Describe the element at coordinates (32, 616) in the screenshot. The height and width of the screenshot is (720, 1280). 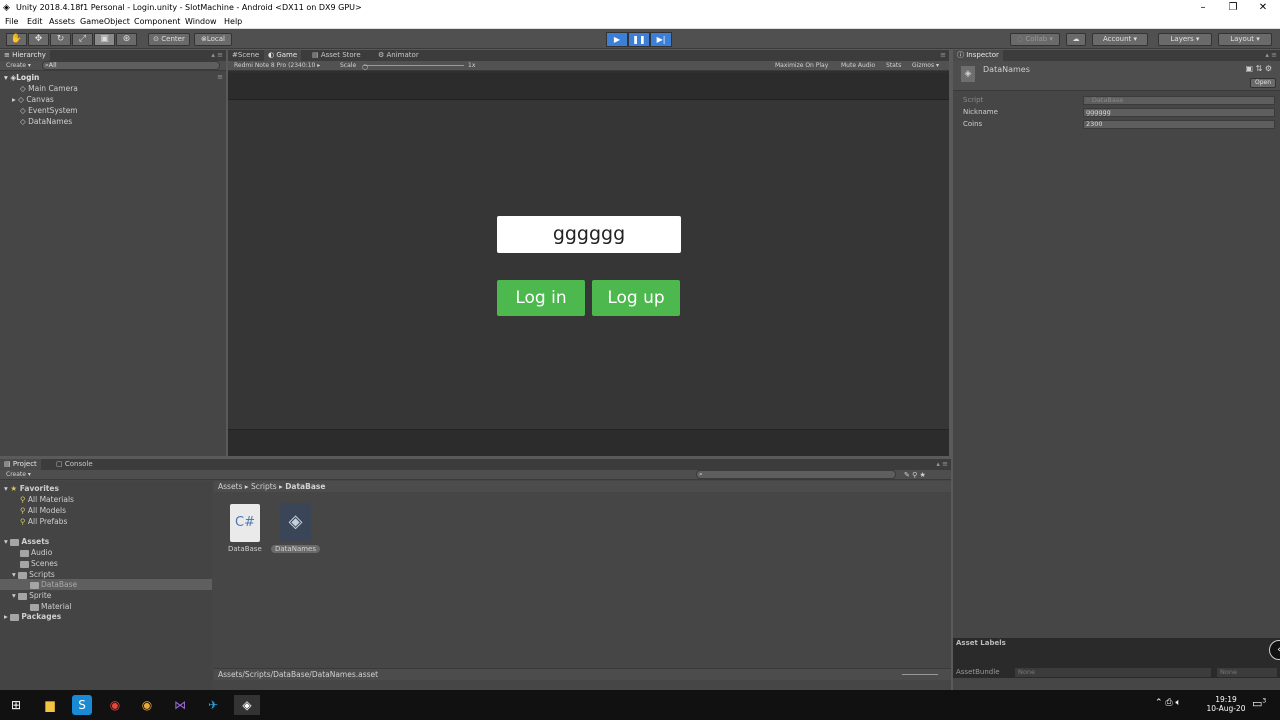
I see `packages-node: ▸ Packages` at that location.